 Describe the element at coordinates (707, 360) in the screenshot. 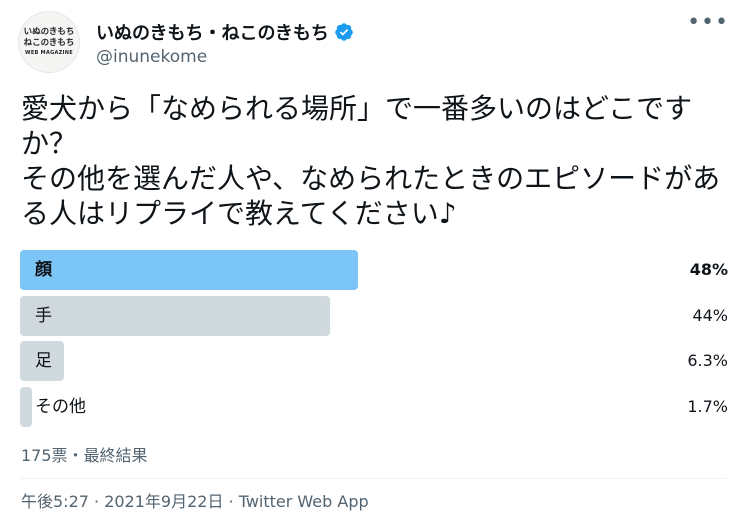

I see `poll-option-percent: 6.3%` at that location.